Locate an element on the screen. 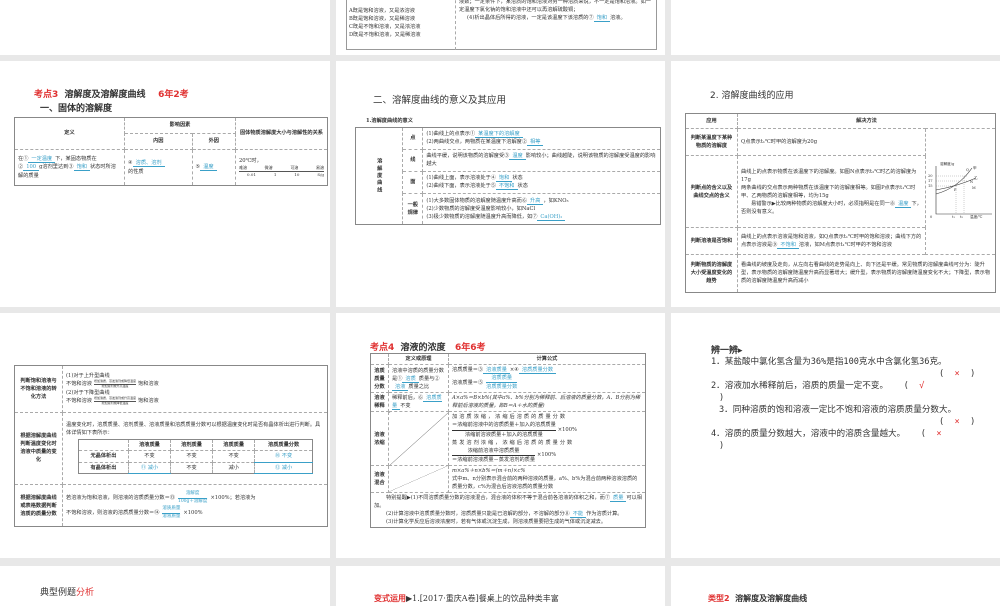  text: ×100%；若溶液为 is located at coordinates (233, 498).